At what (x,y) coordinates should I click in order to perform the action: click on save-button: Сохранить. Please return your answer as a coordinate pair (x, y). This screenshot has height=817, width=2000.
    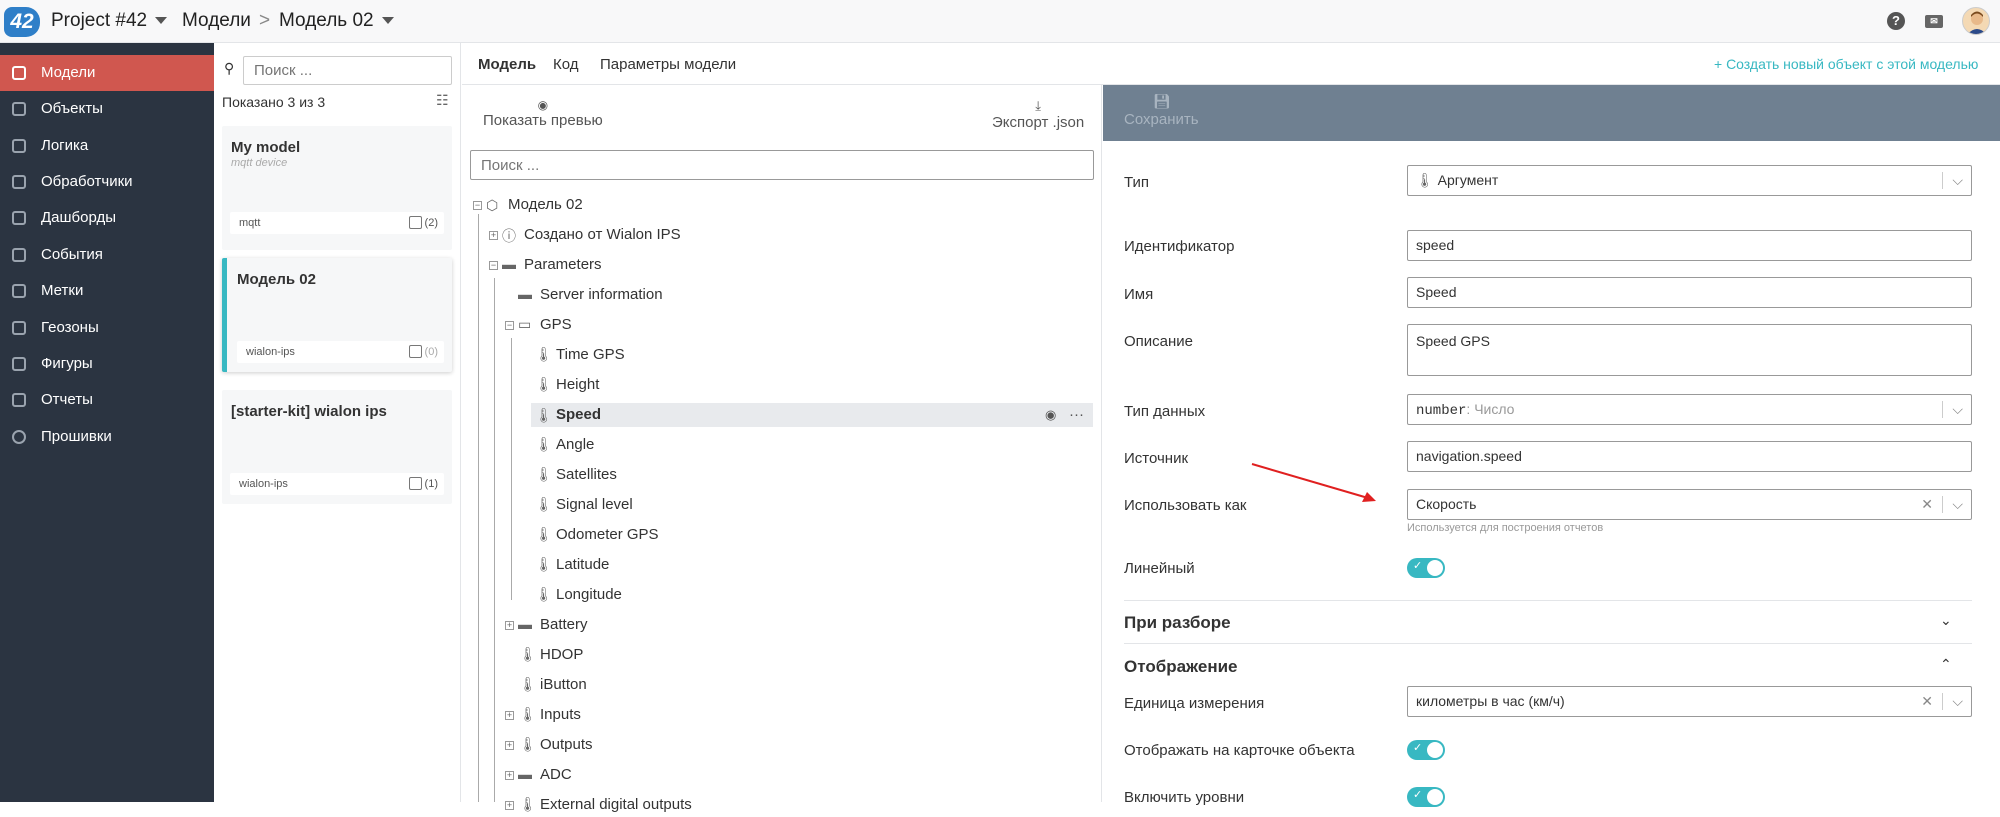
    Looking at the image, I should click on (1161, 119).